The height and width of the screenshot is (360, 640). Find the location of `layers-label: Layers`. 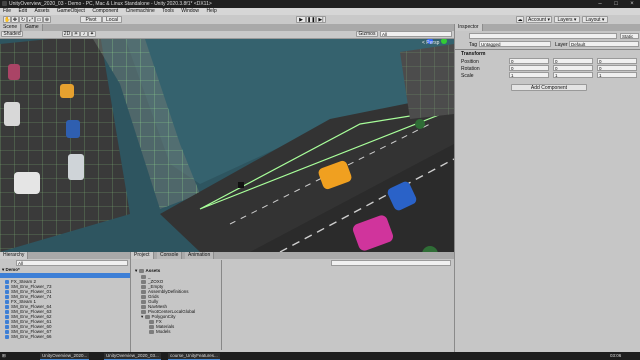

layers-label: Layers is located at coordinates (565, 20).